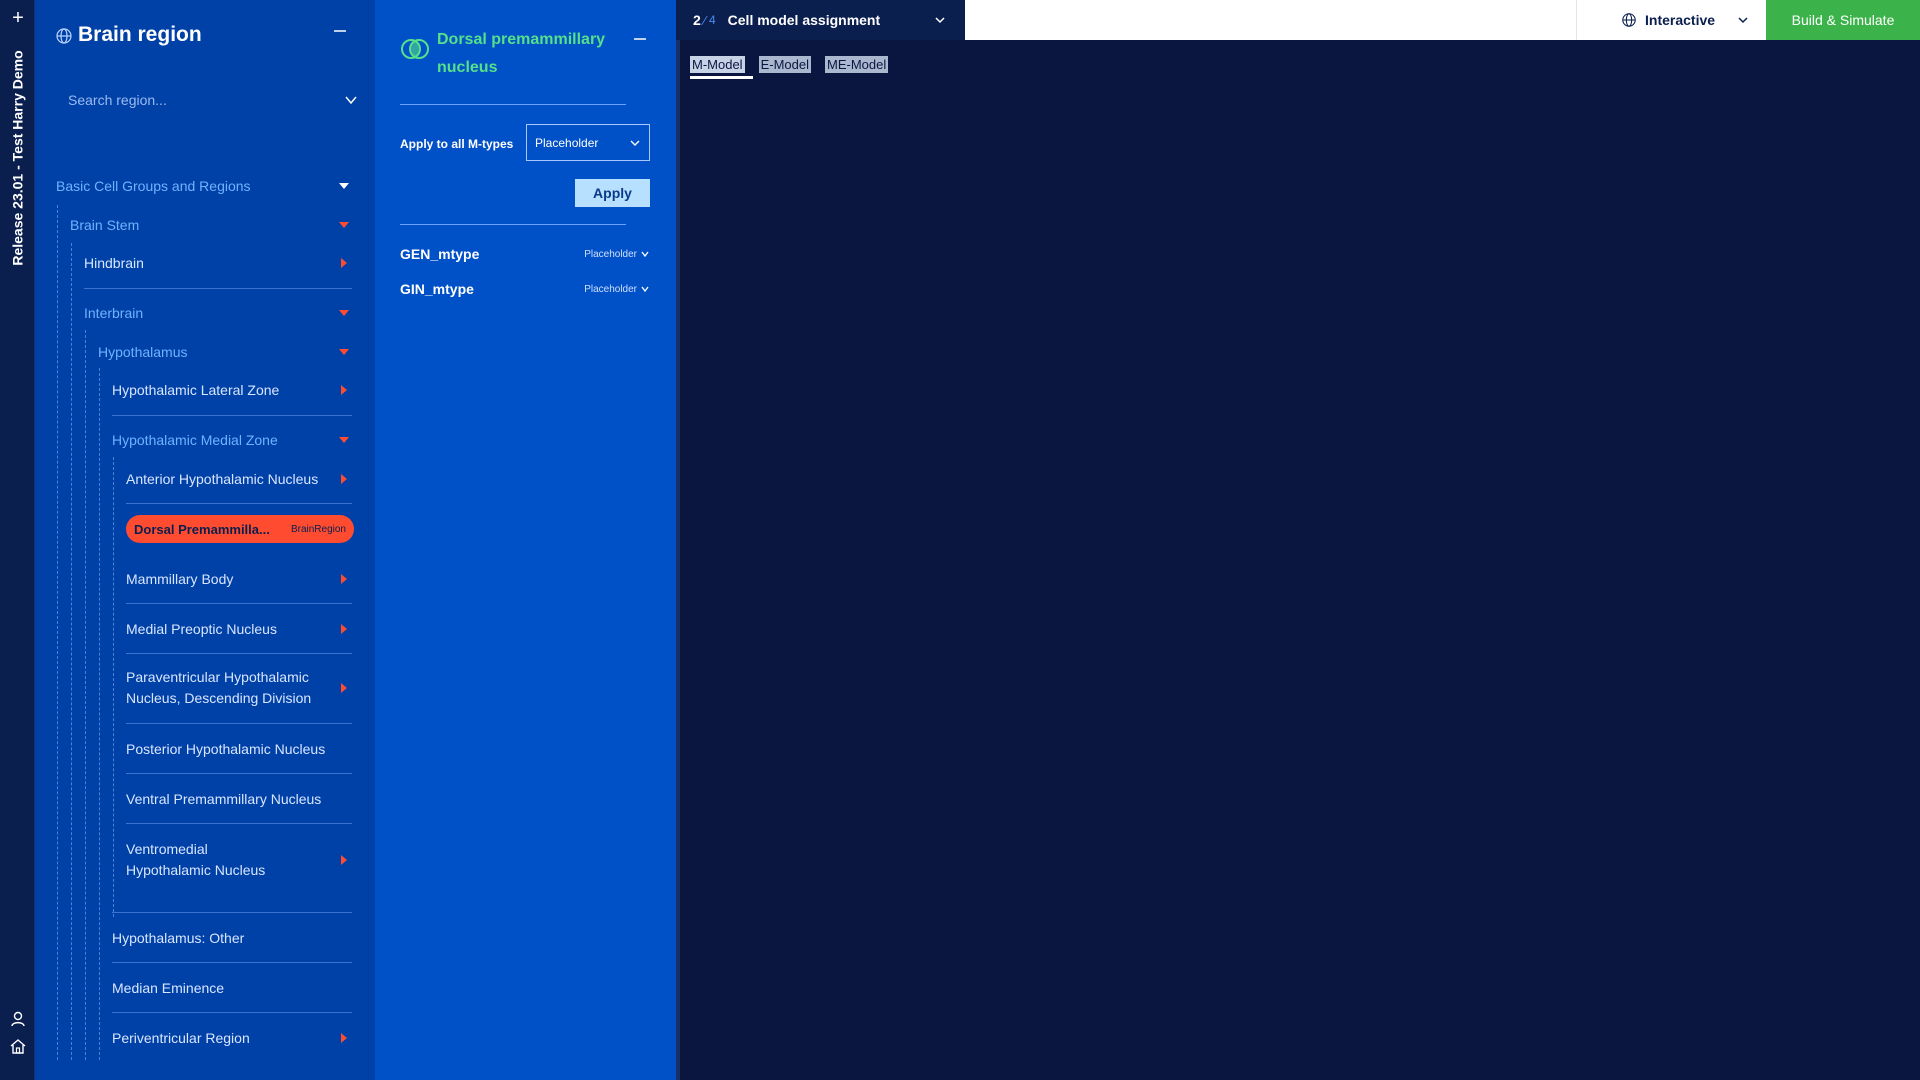 The image size is (1920, 1080). I want to click on tree-item-selected-region: Dorsal Premammilla... BrainRegion, so click(240, 529).